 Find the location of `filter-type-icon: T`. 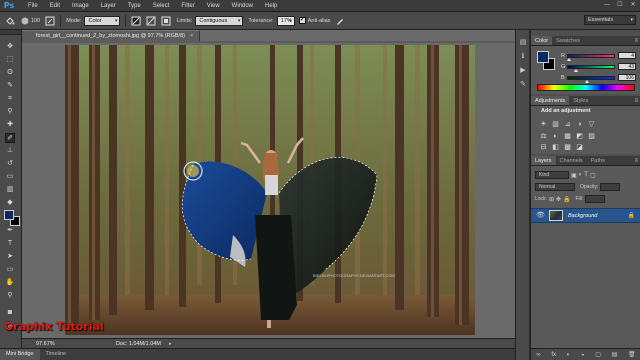

filter-type-icon: T is located at coordinates (586, 175).